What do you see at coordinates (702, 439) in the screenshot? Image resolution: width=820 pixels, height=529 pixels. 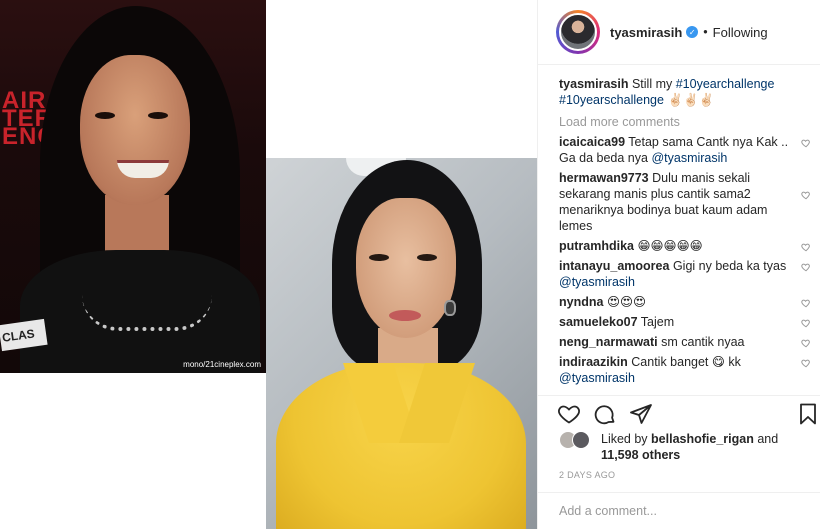 I see `liker-username: bellashofie_rigan` at bounding box center [702, 439].